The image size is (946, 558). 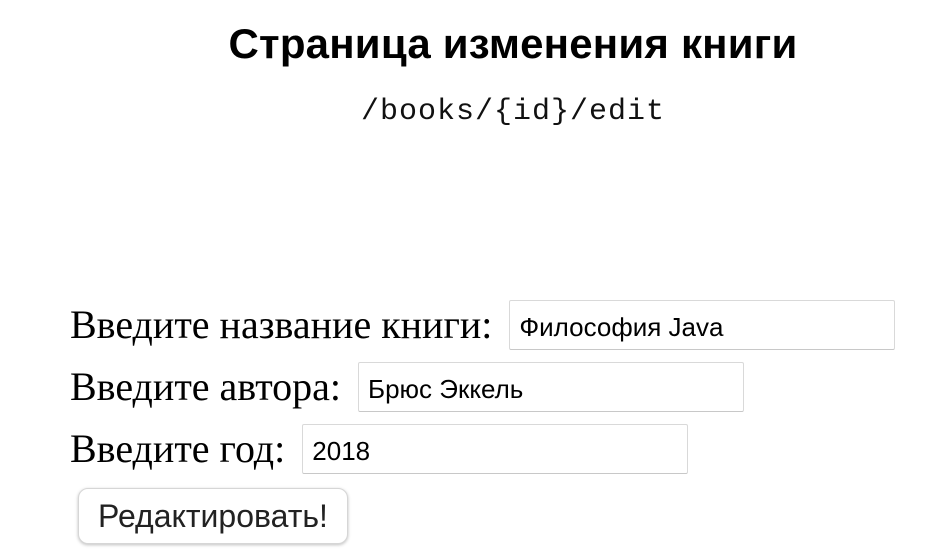 I want to click on year-label: Введите год:, so click(x=178, y=448).